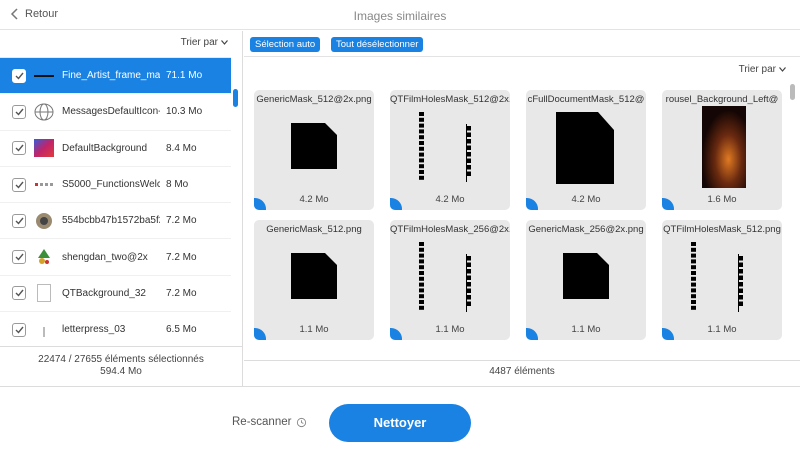 This screenshot has width=800, height=458. What do you see at coordinates (586, 150) in the screenshot?
I see `image-card: cFullDocumentMask_512@ 4.2 Mo` at bounding box center [586, 150].